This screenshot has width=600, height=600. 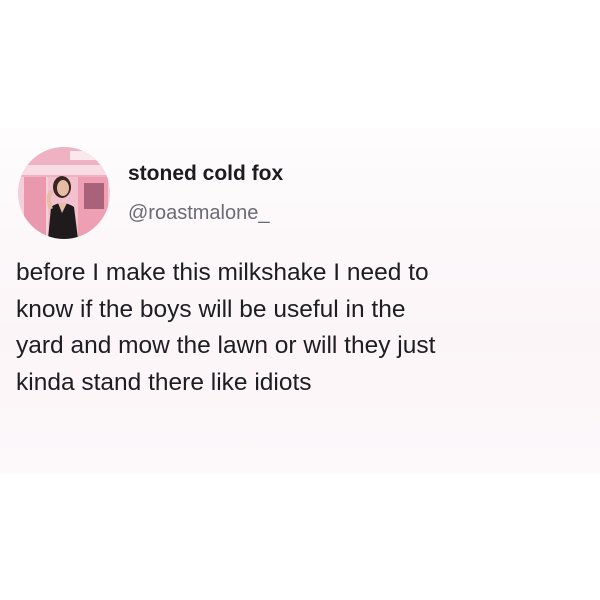 What do you see at coordinates (226, 345) in the screenshot?
I see `tweet-text-line: yard and mow the lawn or will they just` at bounding box center [226, 345].